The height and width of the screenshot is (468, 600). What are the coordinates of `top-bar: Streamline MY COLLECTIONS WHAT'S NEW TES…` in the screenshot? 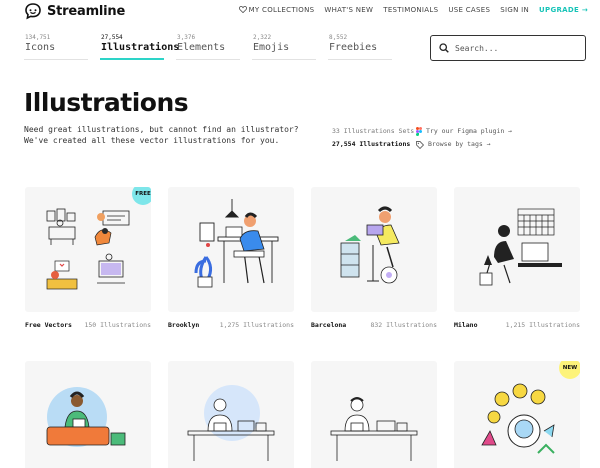 It's located at (300, 12).